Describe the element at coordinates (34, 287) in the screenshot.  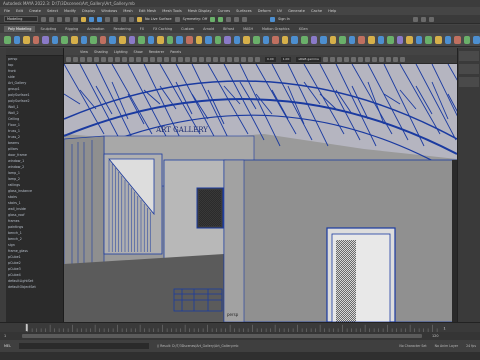
I see `outliner-item: defaultObjectSet` at that location.